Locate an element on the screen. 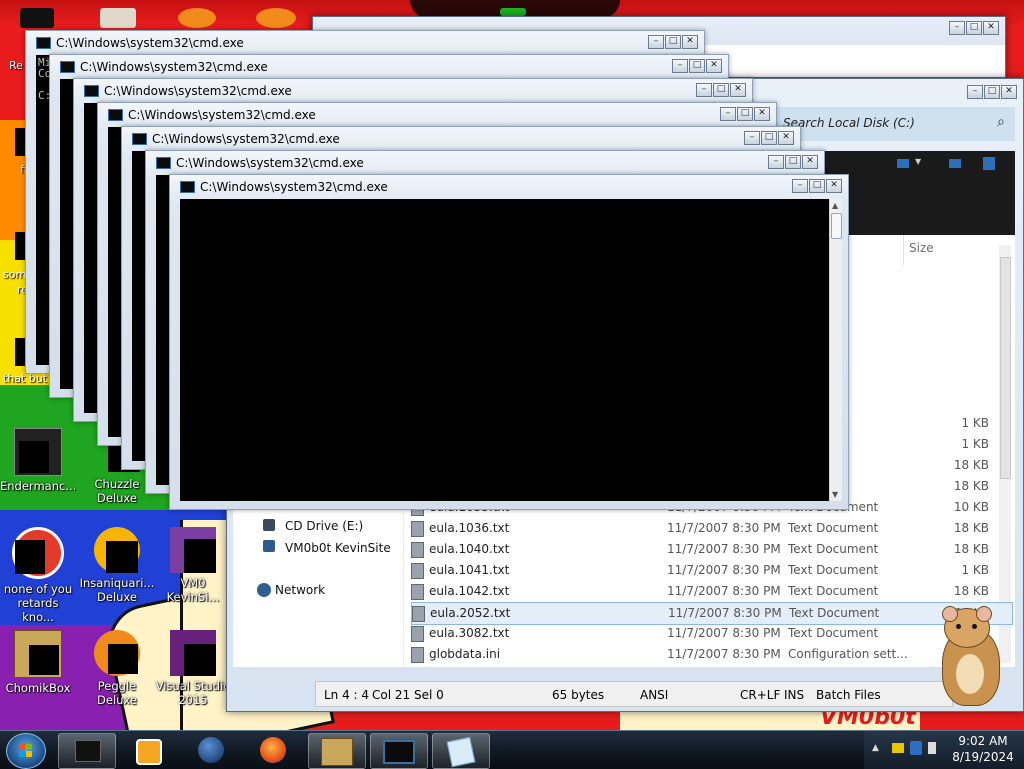 This screenshot has height=769, width=1024. desktop-icon-insaniquarium: Insaniquari... Deluxe is located at coordinates (117, 565).